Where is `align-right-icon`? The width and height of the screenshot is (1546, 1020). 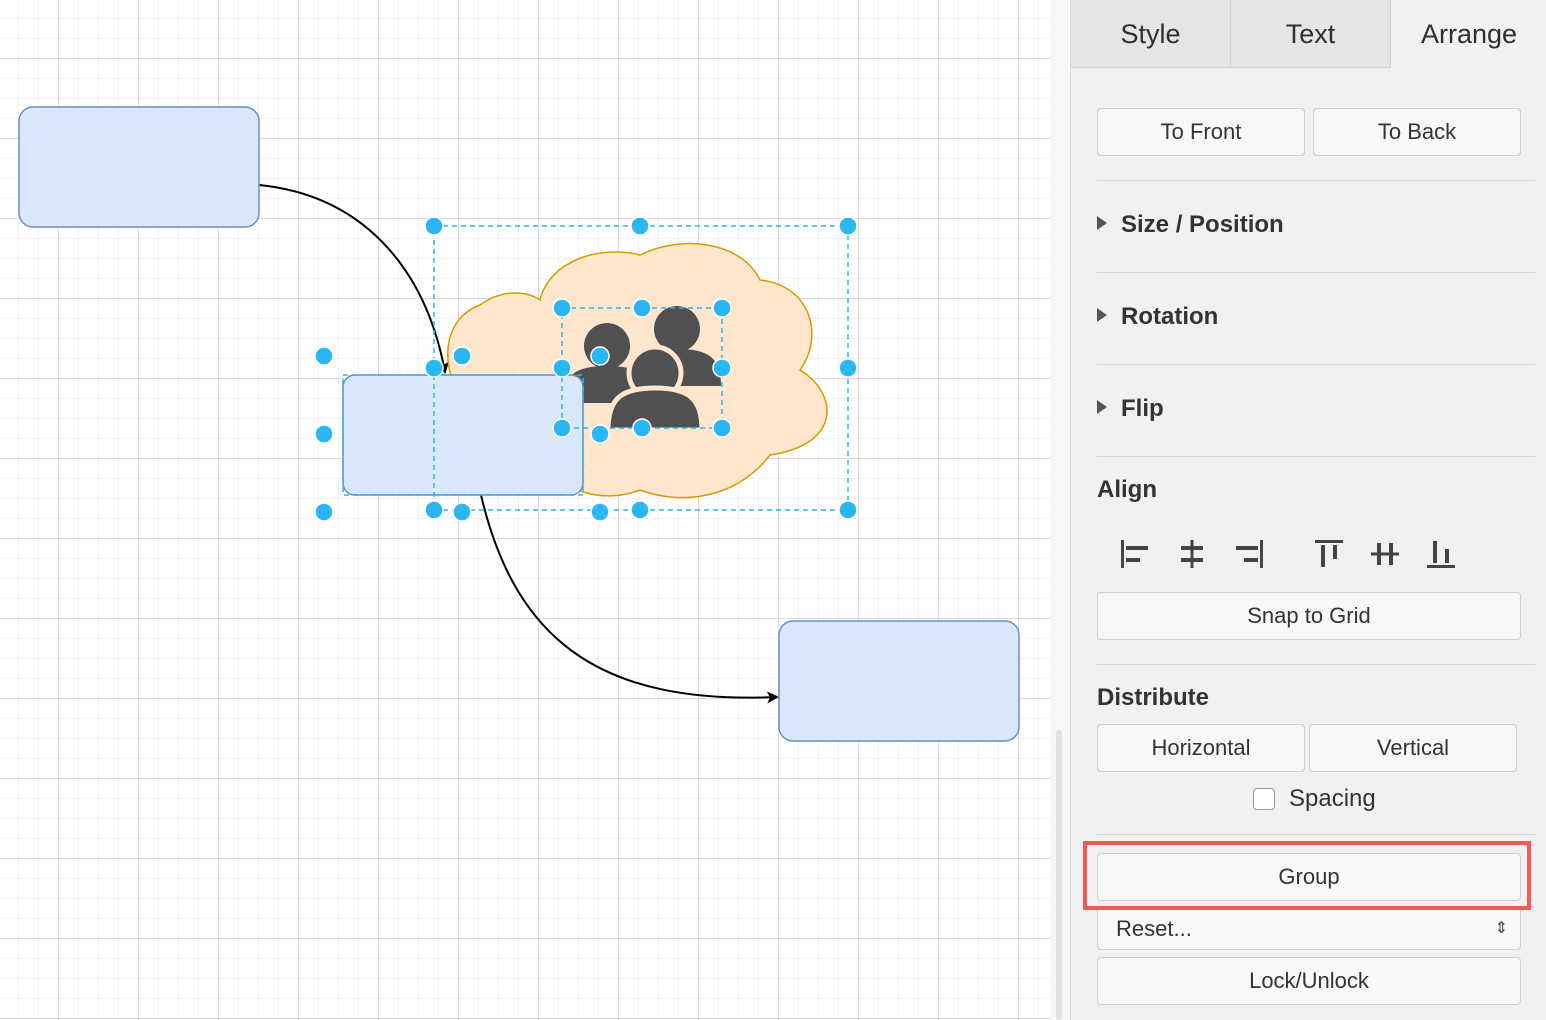
align-right-icon is located at coordinates (1249, 554).